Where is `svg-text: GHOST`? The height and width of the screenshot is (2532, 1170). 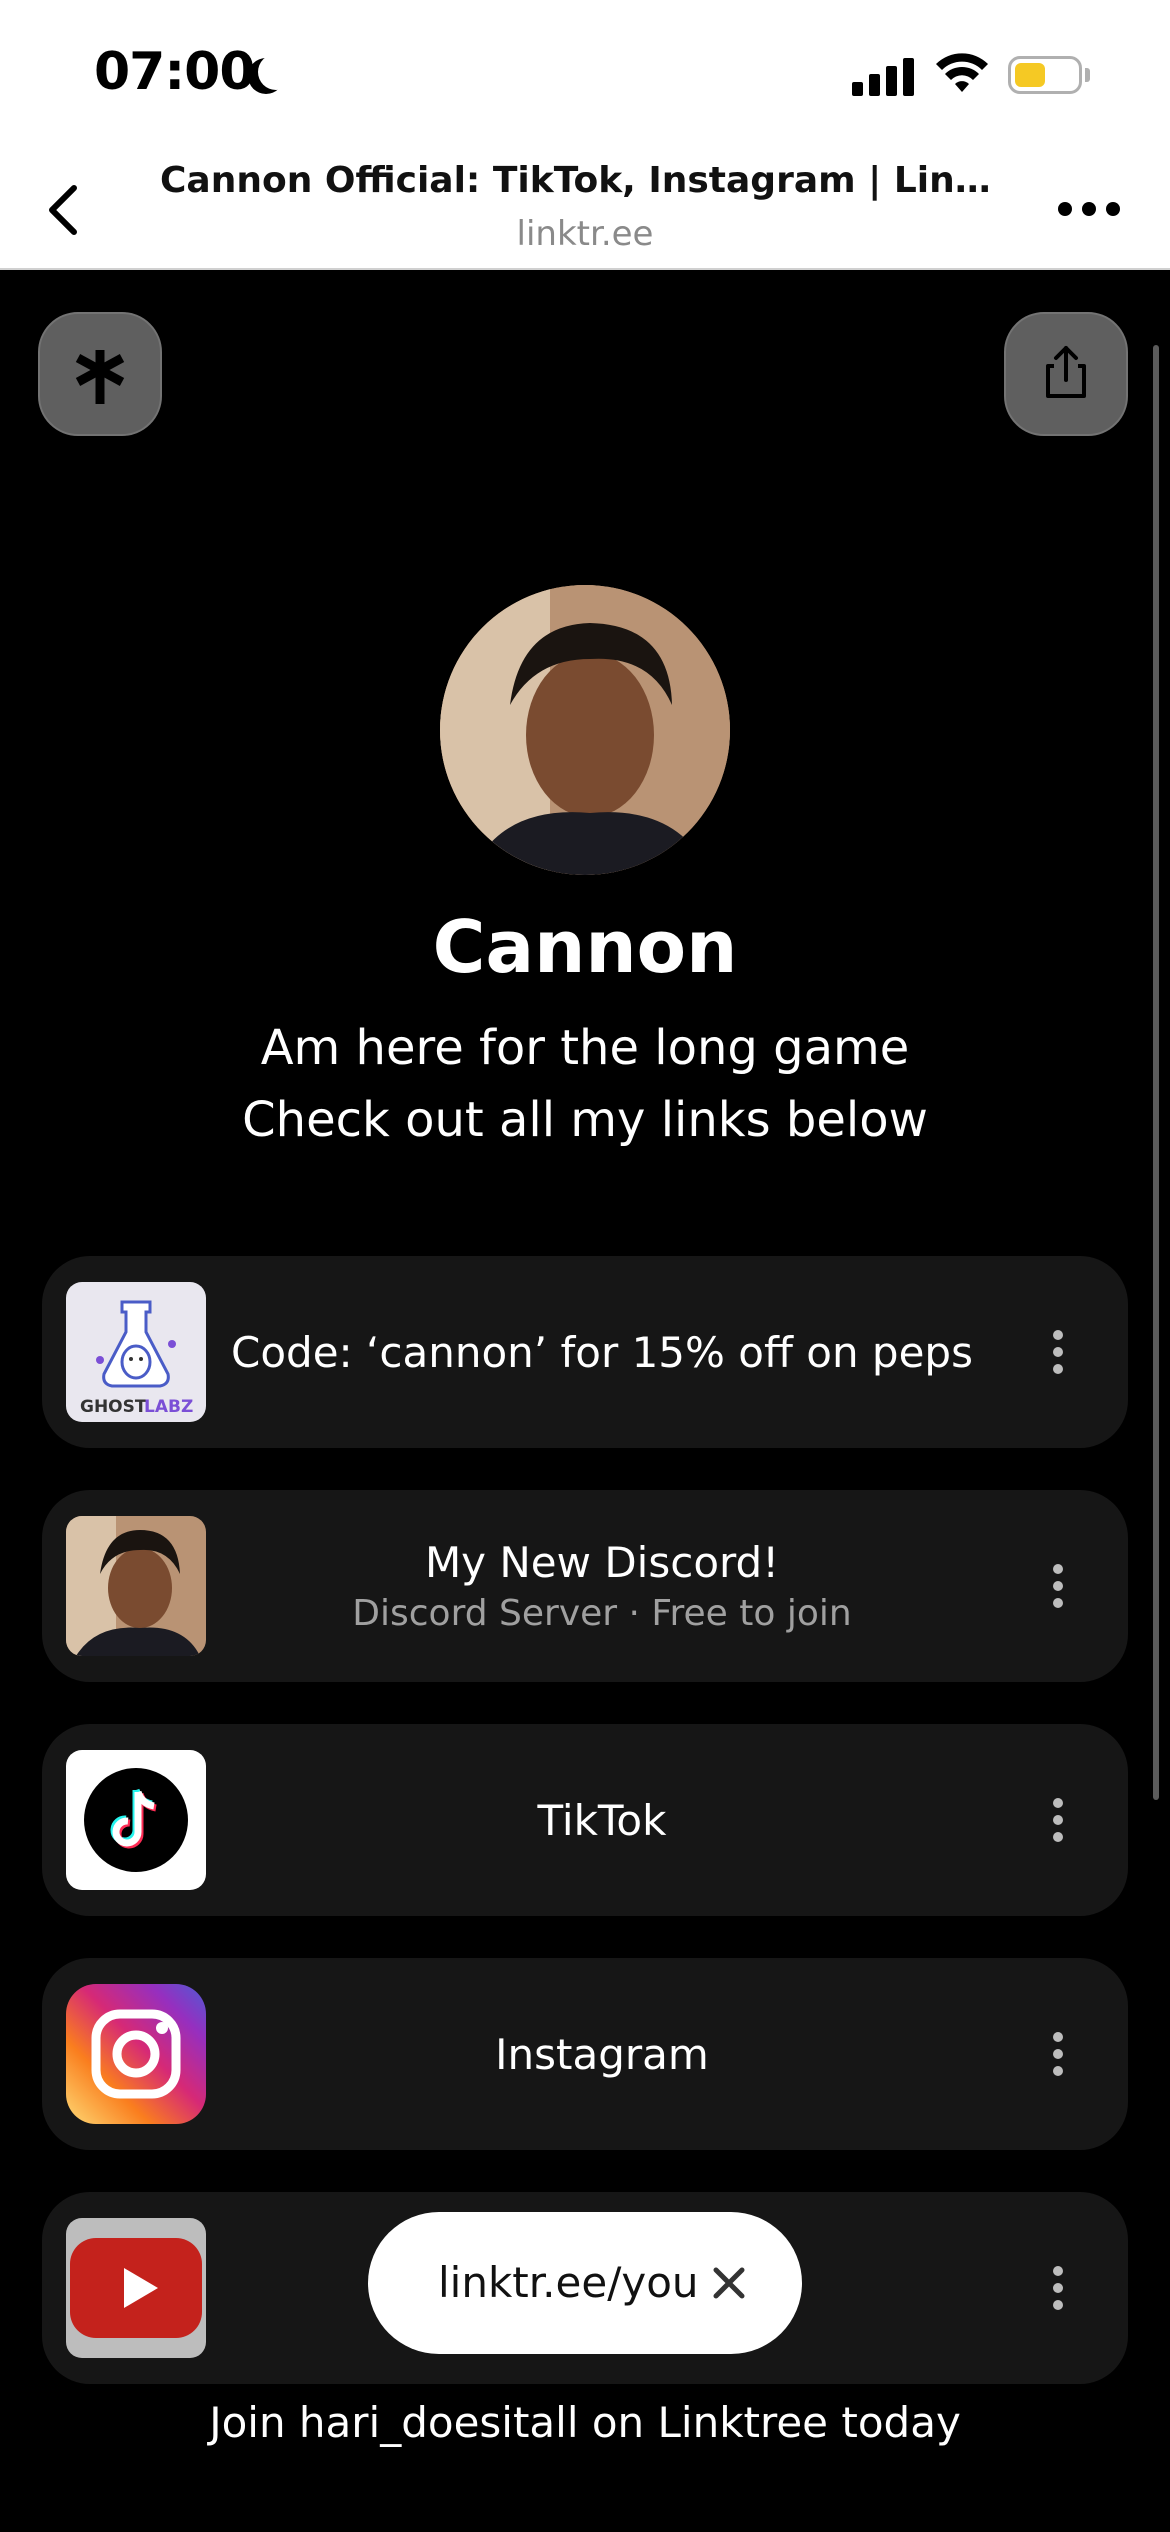
svg-text: GHOST is located at coordinates (113, 1407).